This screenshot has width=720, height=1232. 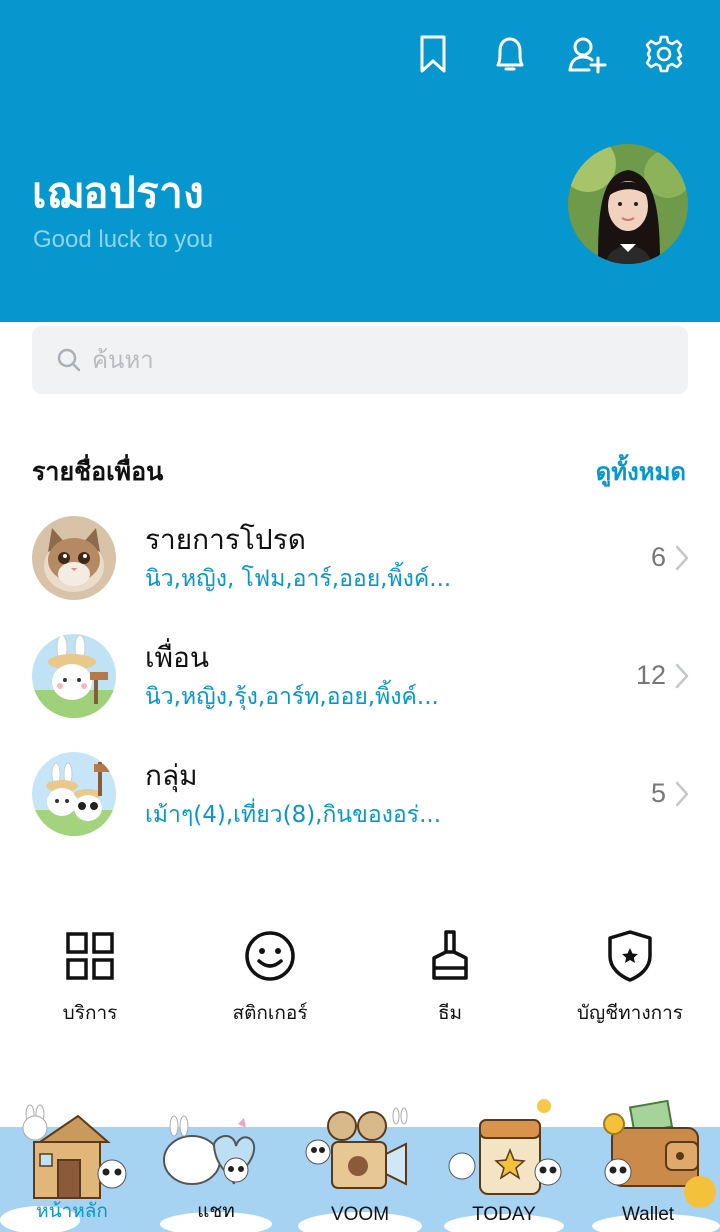 What do you see at coordinates (433, 54) in the screenshot?
I see `bookmark-icon` at bounding box center [433, 54].